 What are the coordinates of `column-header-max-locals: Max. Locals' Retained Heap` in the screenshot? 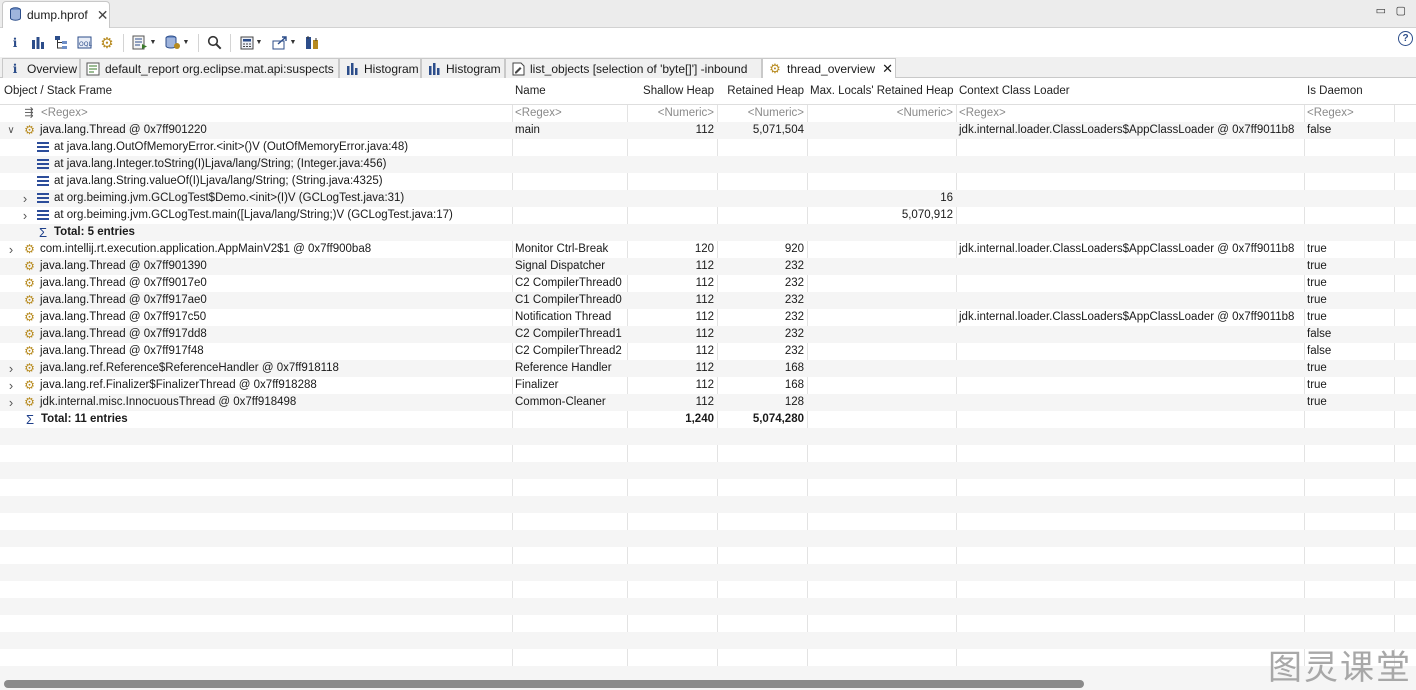 It's located at (881, 91).